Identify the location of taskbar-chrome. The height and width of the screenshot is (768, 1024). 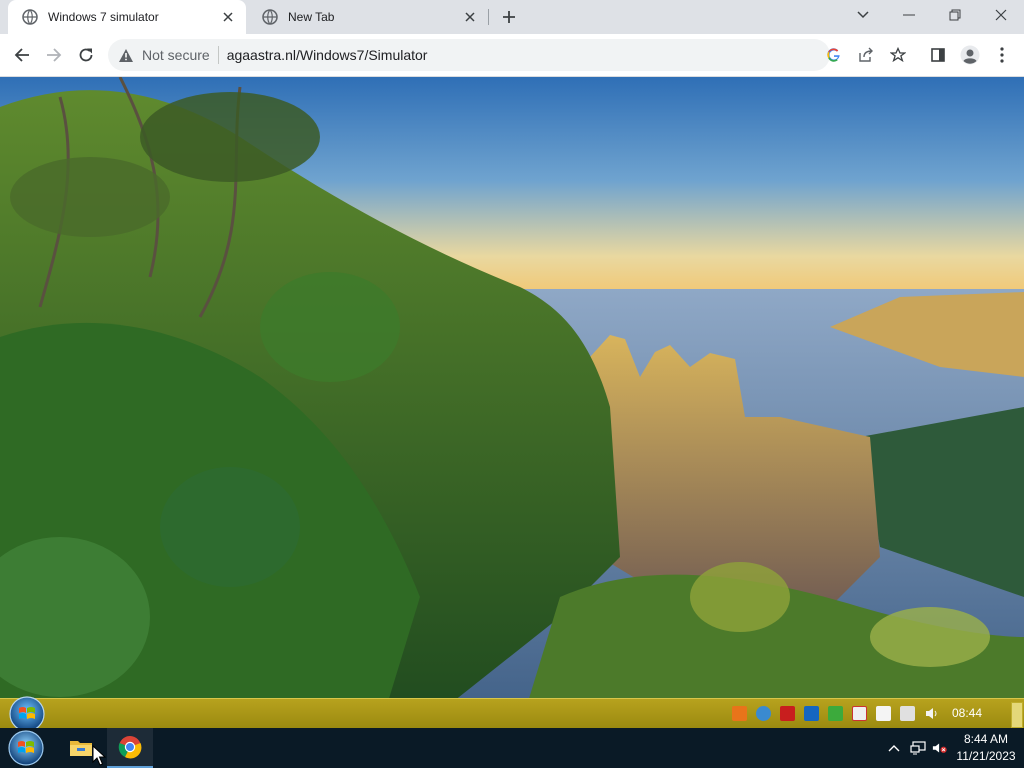
(130, 748).